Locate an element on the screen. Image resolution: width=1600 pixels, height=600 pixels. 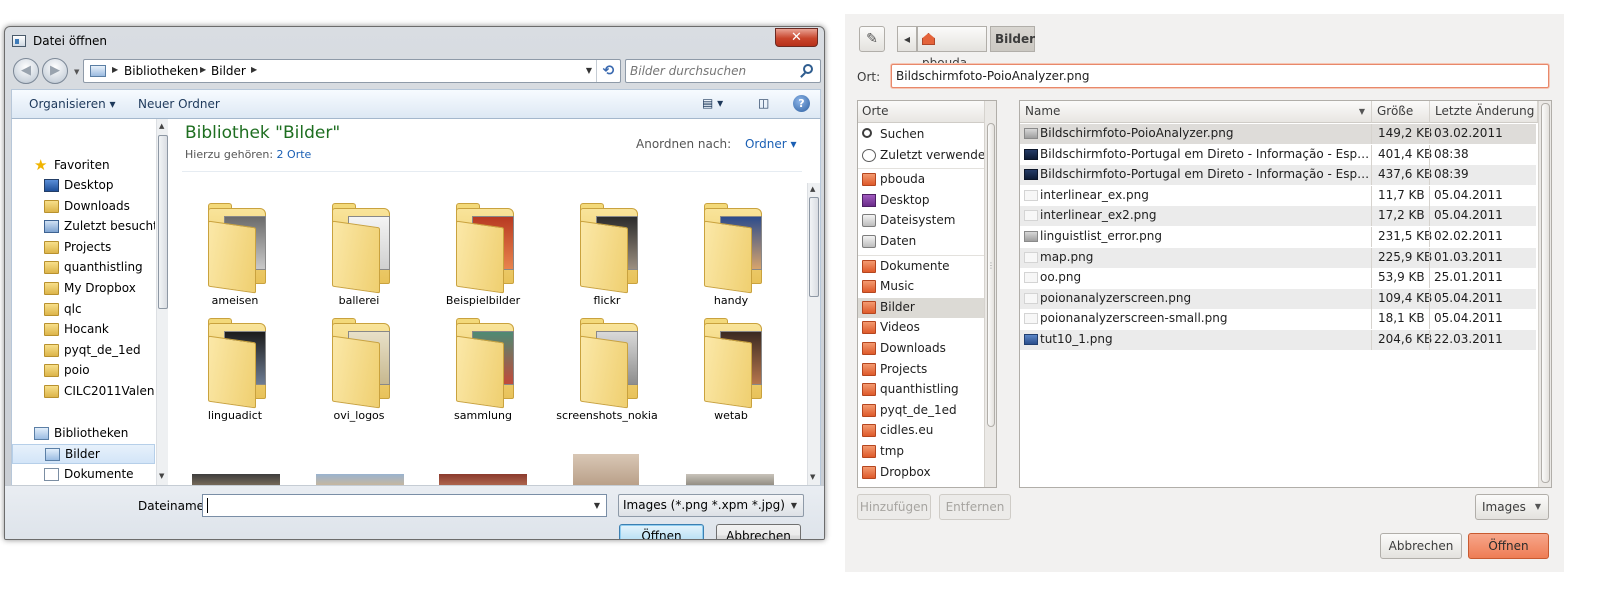
back-button: ◀ is located at coordinates (26, 71).